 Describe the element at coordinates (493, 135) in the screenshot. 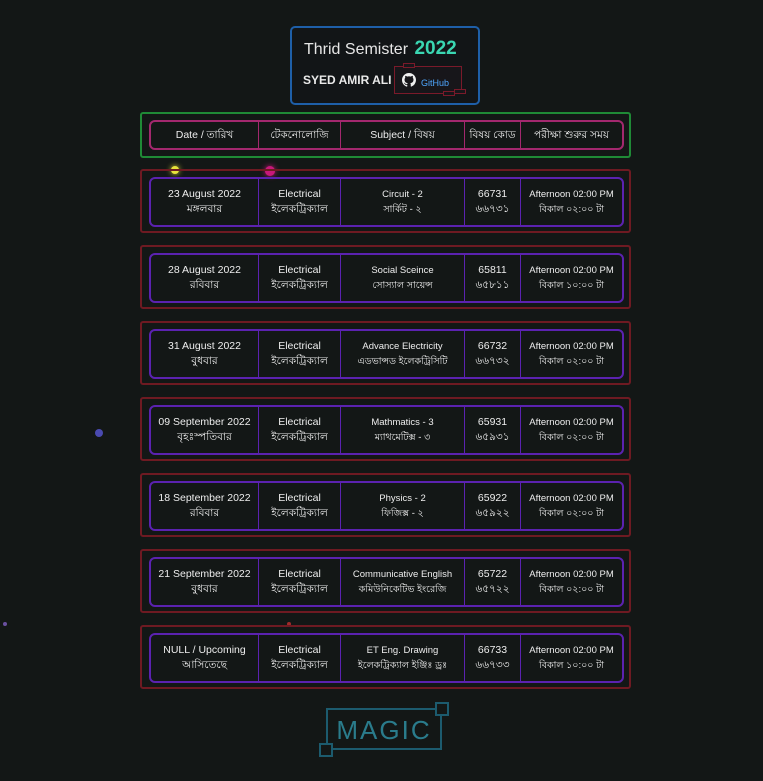

I see `column-header-code: বিষয় কোড` at that location.